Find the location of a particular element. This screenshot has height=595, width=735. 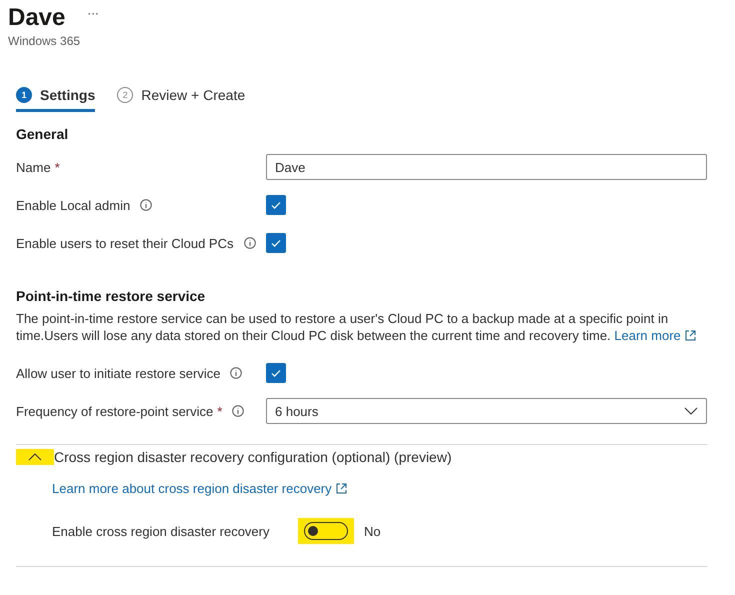

page-subtitle: Windows 365 is located at coordinates (45, 41).